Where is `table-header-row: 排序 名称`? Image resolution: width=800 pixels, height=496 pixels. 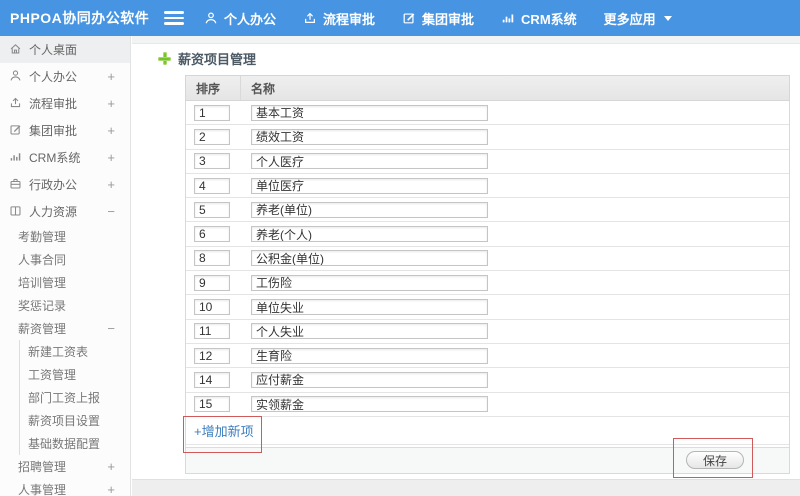
table-header-row: 排序 名称 is located at coordinates (487, 88).